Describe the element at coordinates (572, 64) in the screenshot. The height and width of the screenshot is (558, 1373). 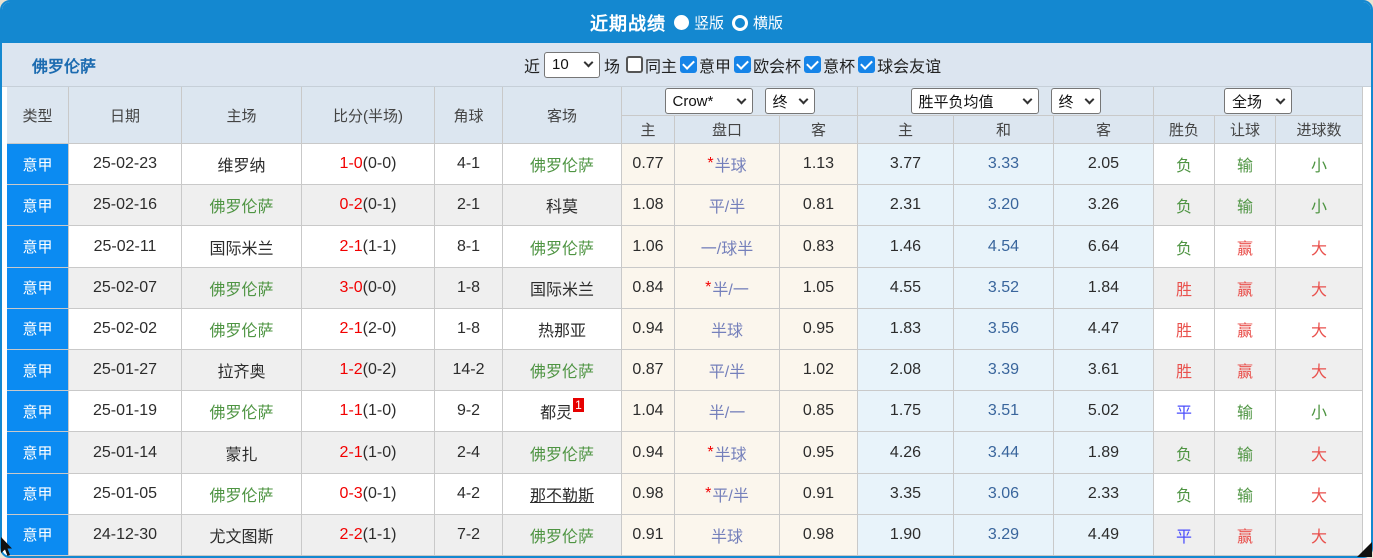
I see `match-count-select: 10` at that location.